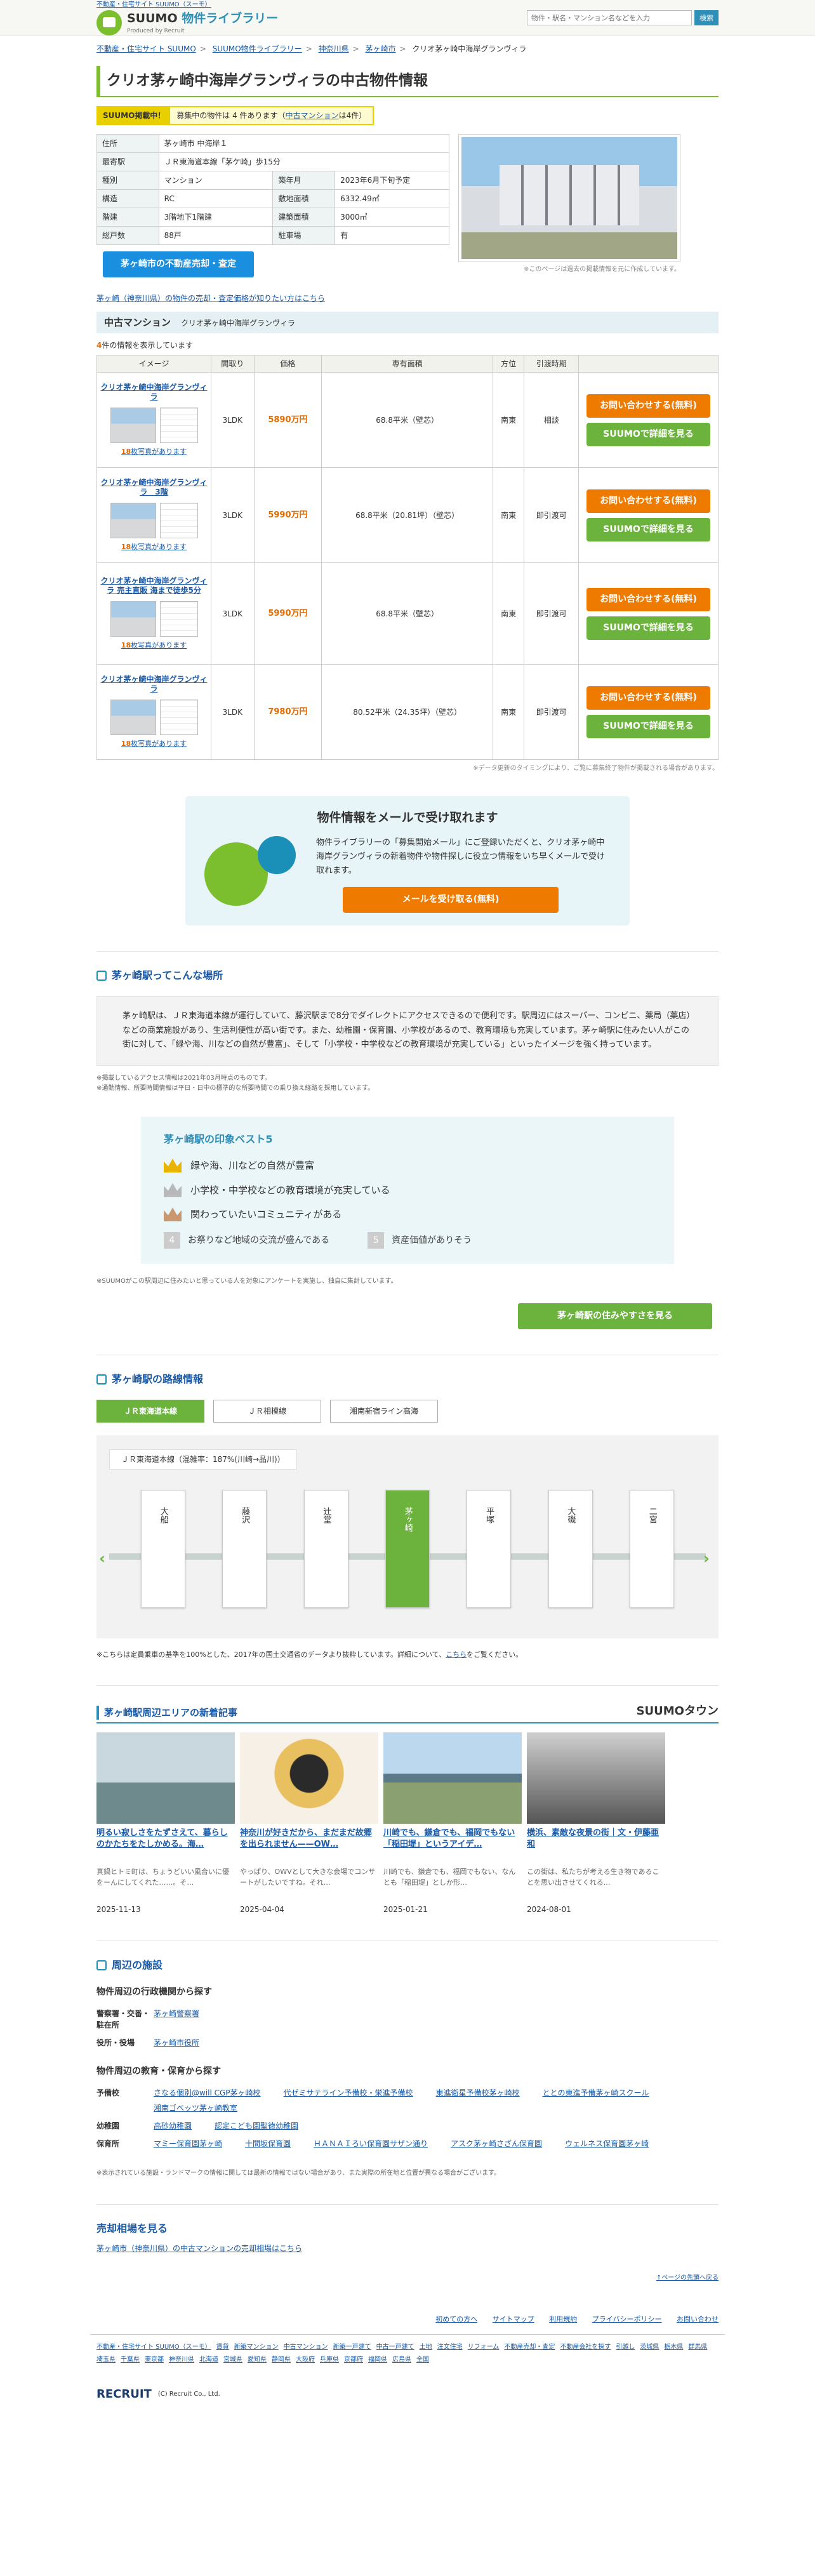  Describe the element at coordinates (651, 1548) in the screenshot. I see `station-card: 二宮` at that location.